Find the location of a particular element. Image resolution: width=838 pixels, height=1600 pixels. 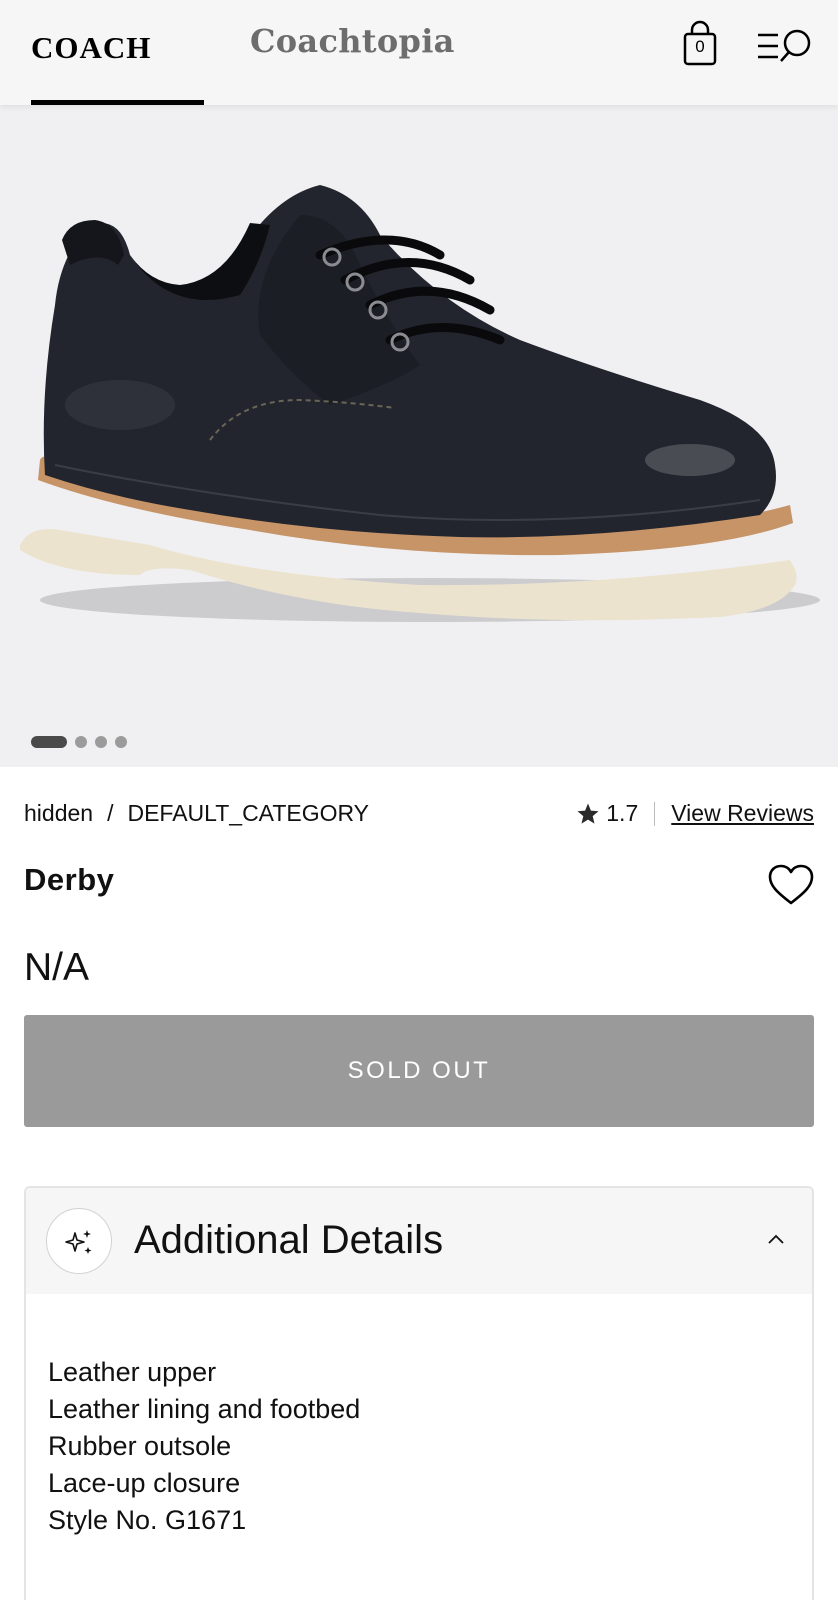

chevron-up-icon is located at coordinates (776, 1239).